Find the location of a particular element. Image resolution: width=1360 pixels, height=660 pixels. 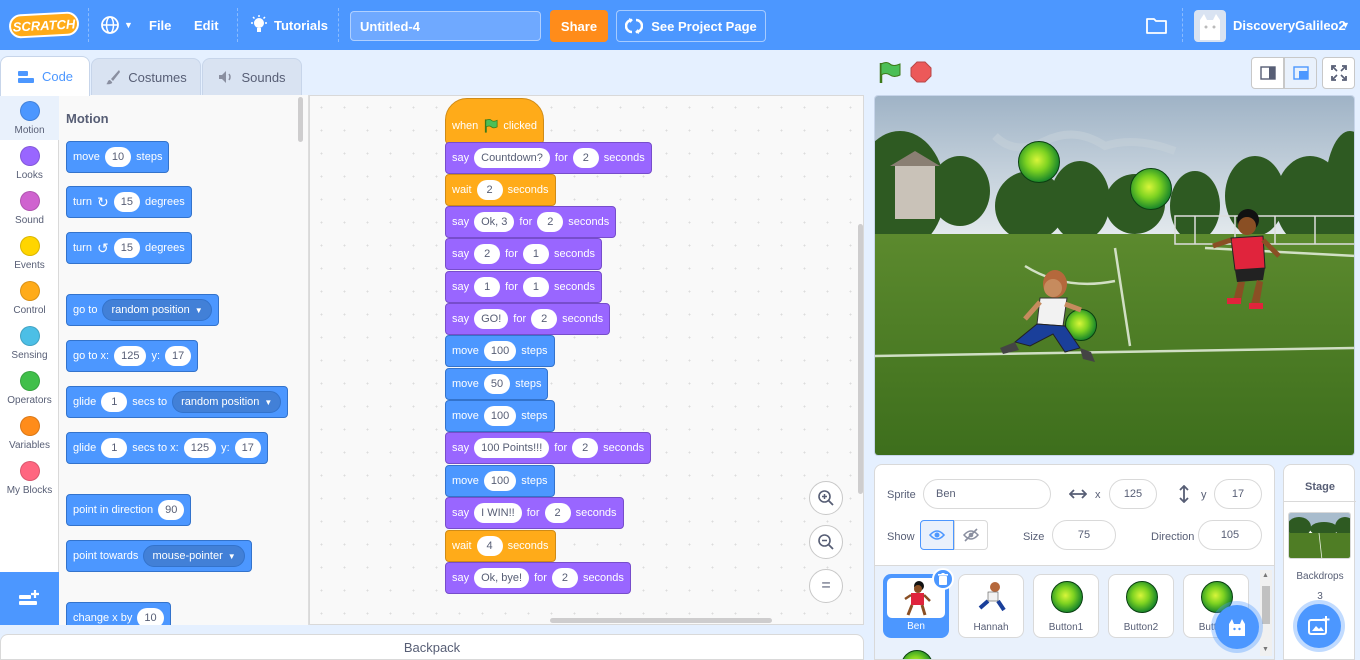

move-block: move 50 steps is located at coordinates (497, 384).